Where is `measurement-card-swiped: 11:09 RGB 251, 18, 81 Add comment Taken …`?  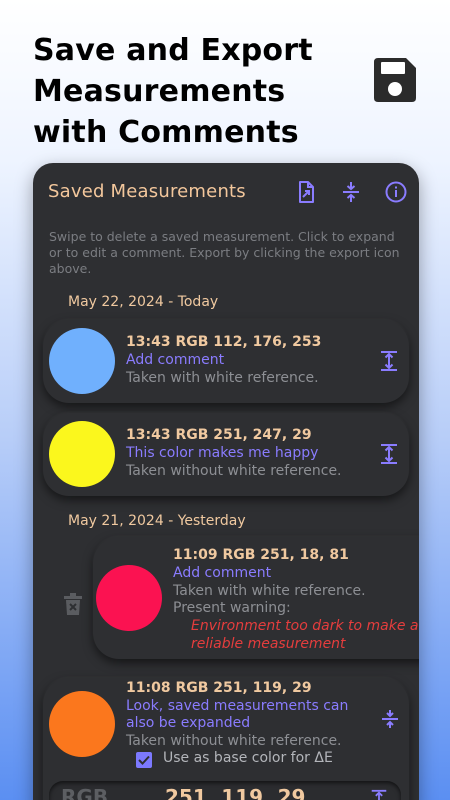 measurement-card-swiped: 11:09 RGB 251, 18, 81 Add comment Taken … is located at coordinates (256, 598).